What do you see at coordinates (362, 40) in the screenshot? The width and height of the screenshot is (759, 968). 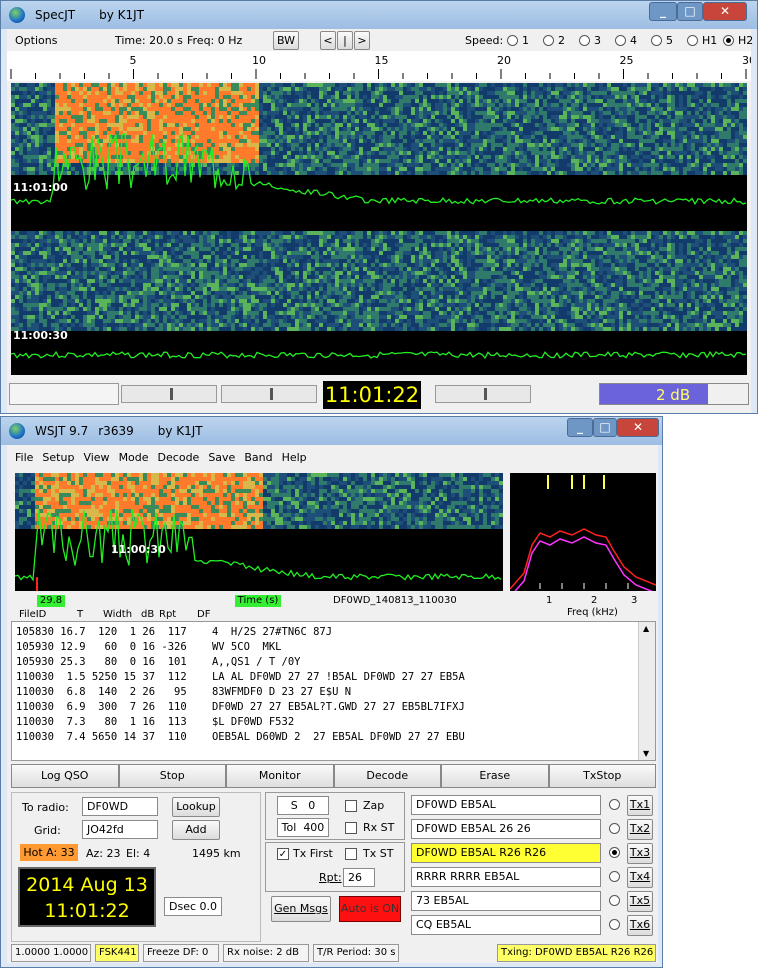 I see `nav-right-button: >` at bounding box center [362, 40].